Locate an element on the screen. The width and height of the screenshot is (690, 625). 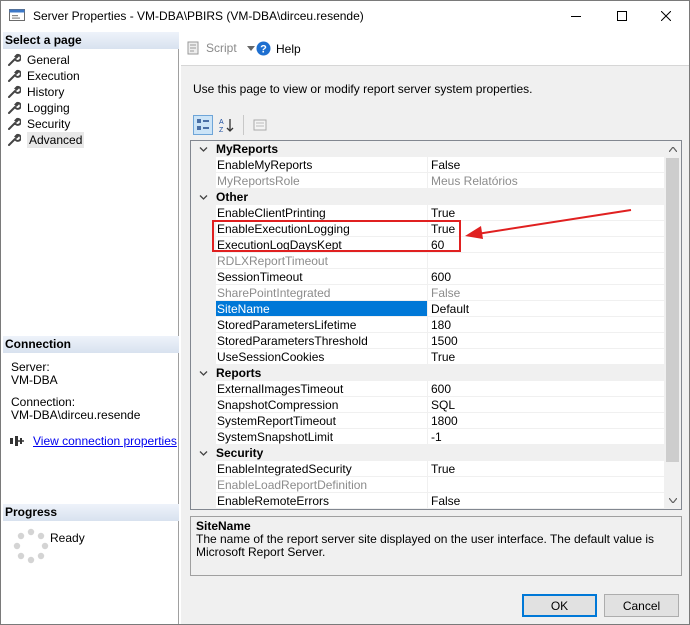
page-item-label: Security is located at coordinates (49, 124).